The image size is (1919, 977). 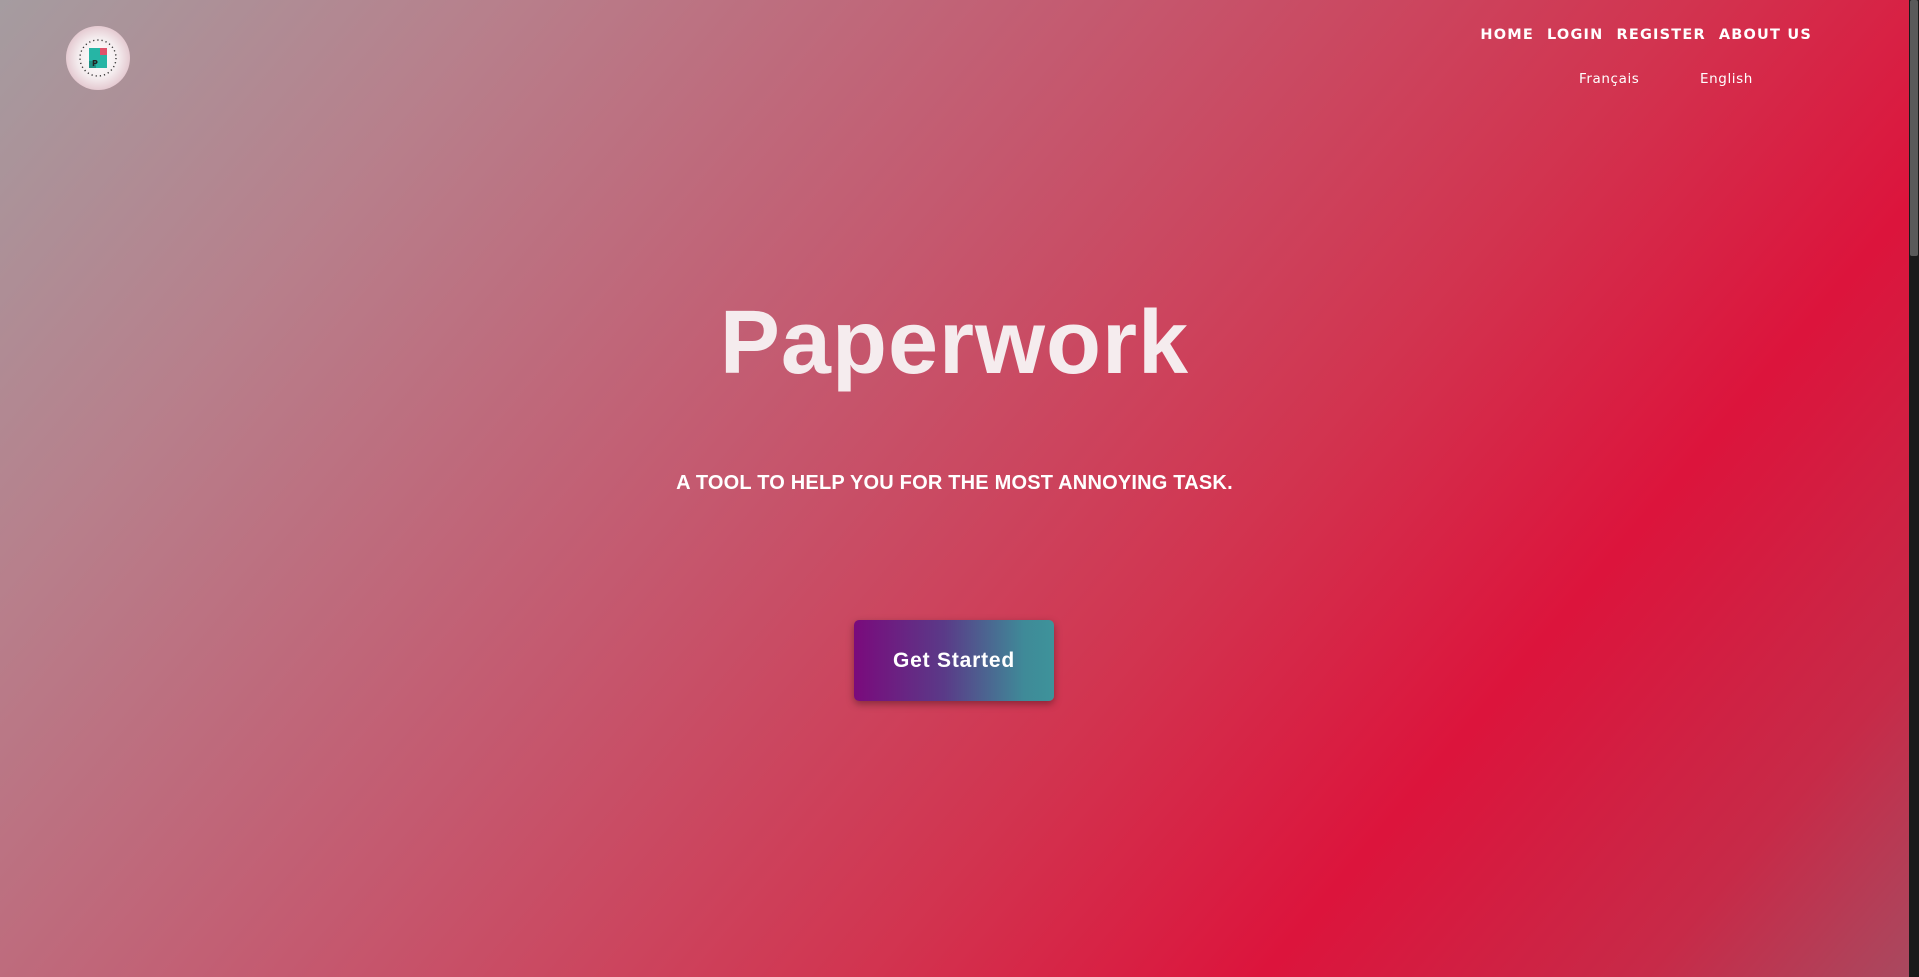 What do you see at coordinates (95, 63) in the screenshot?
I see `svg-text: P` at bounding box center [95, 63].